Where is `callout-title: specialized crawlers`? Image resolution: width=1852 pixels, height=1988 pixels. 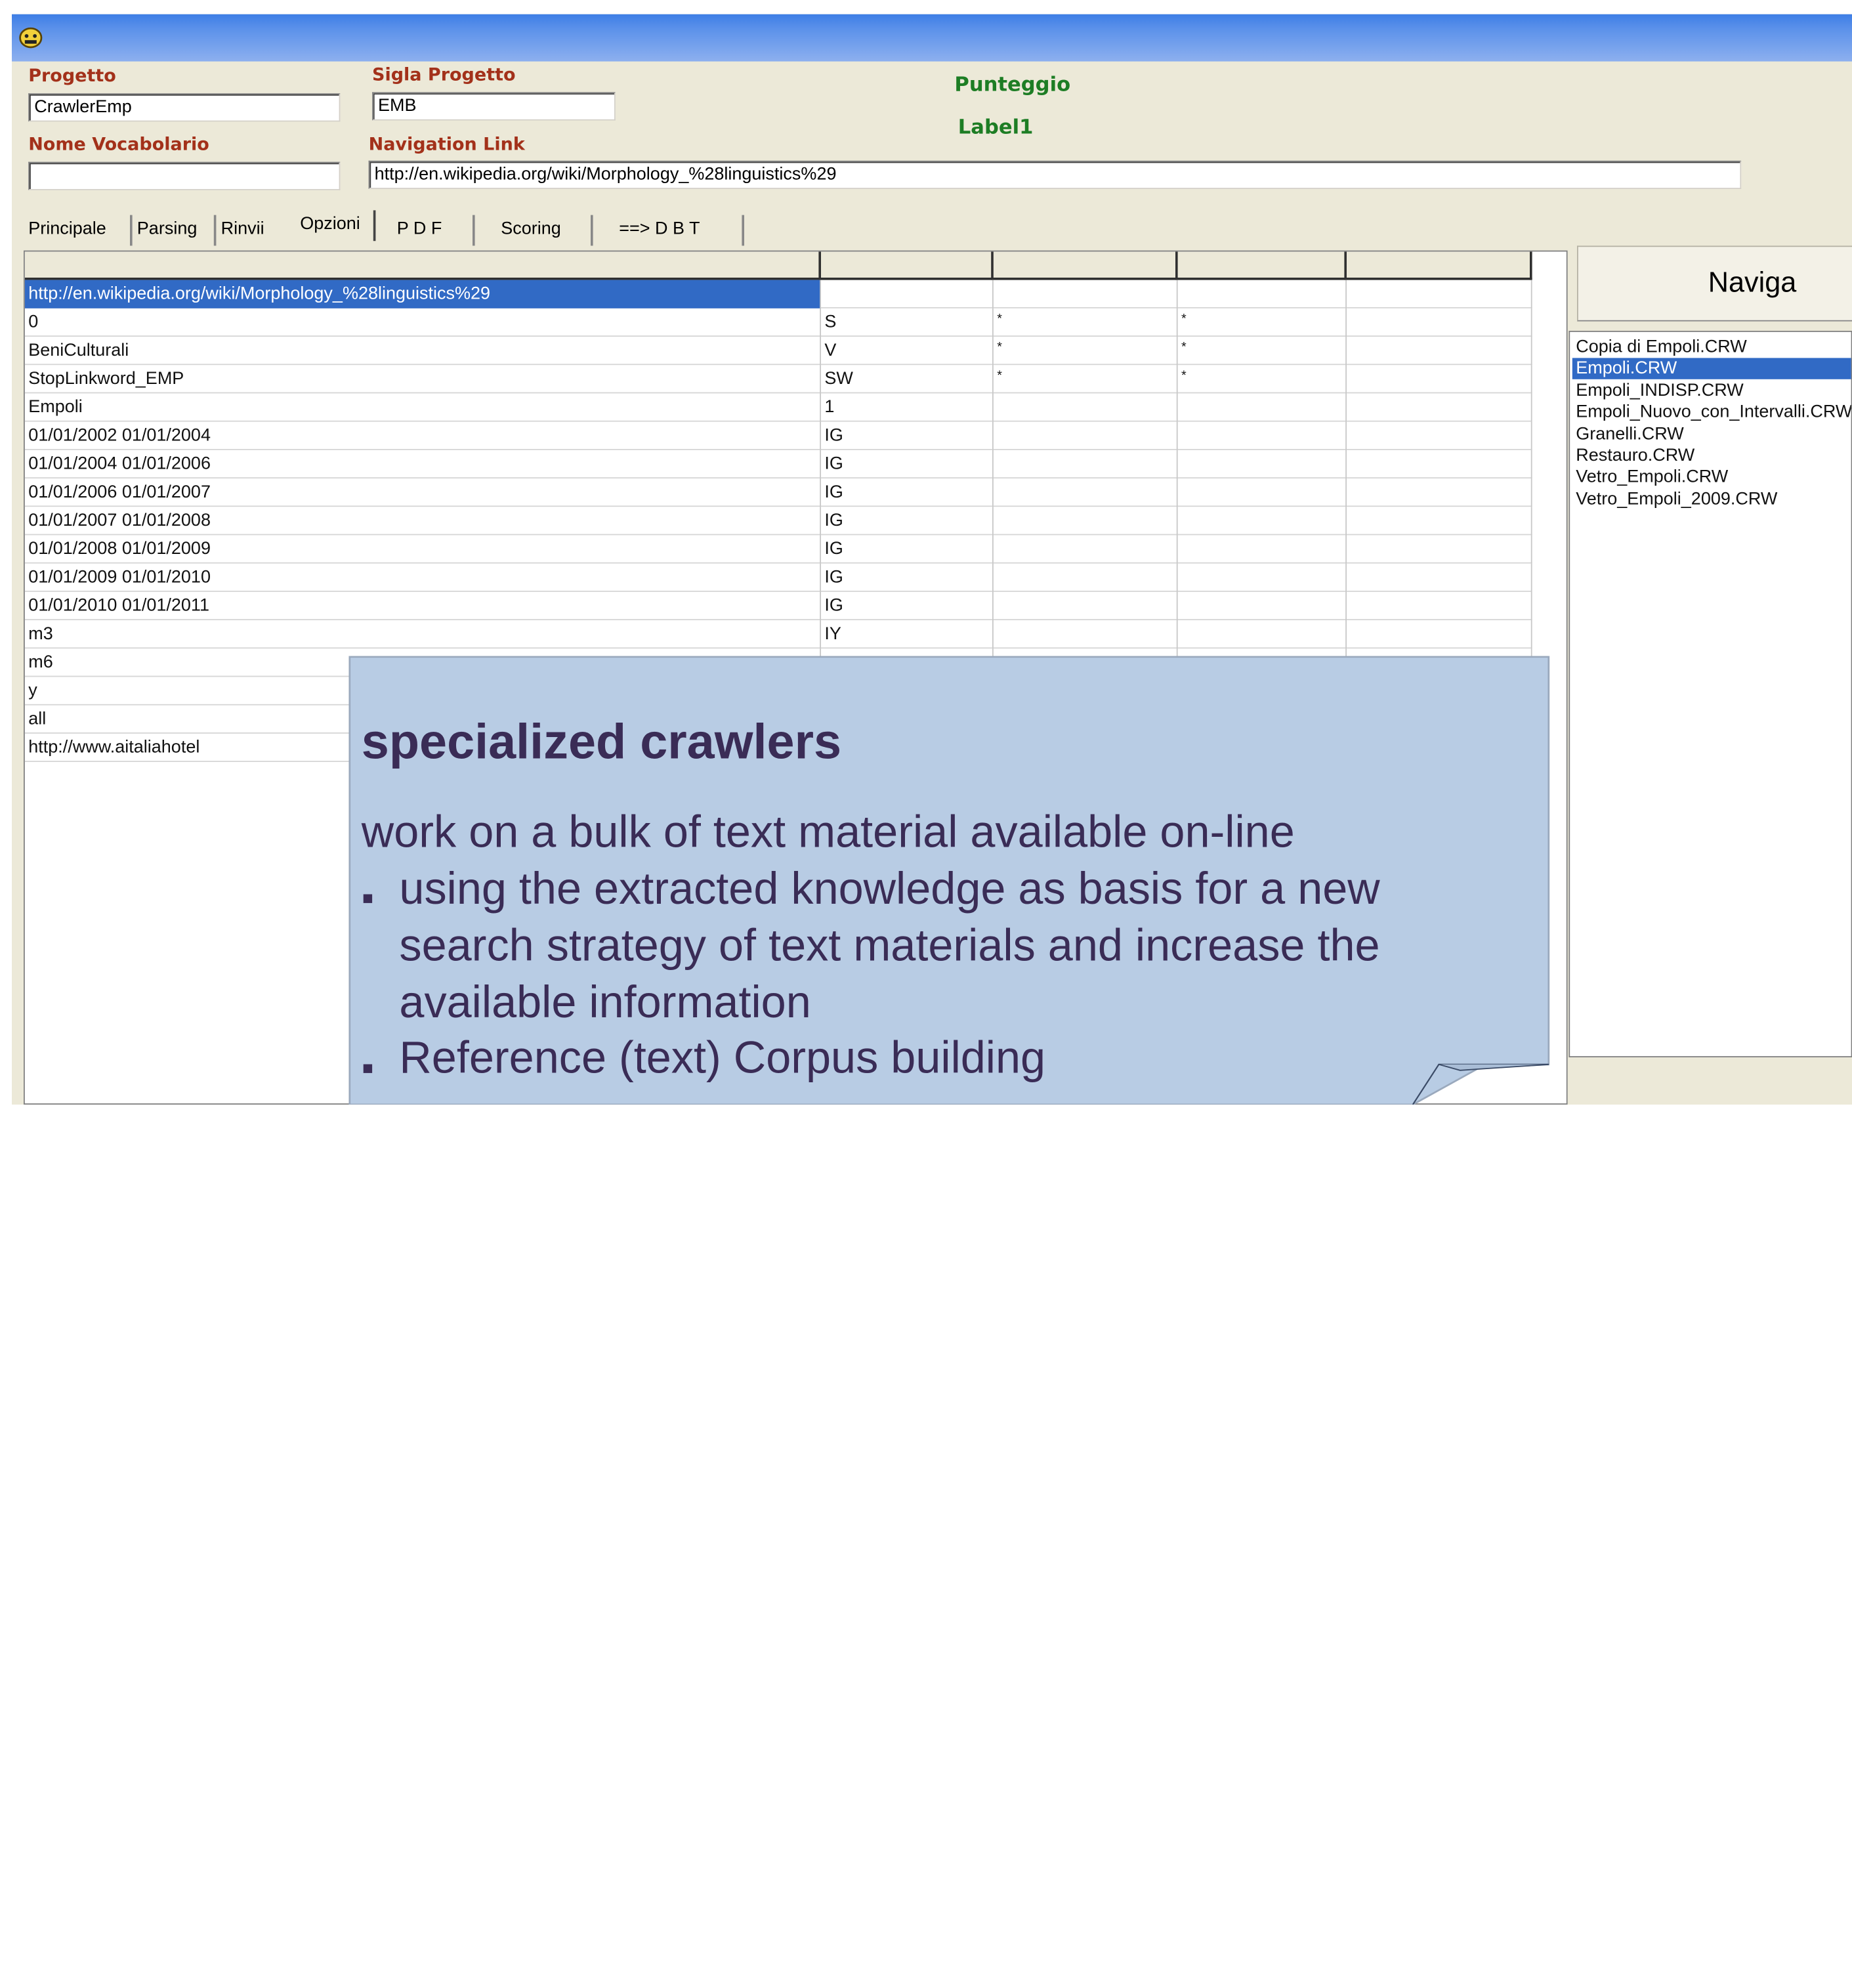 callout-title: specialized crawlers is located at coordinates (601, 741).